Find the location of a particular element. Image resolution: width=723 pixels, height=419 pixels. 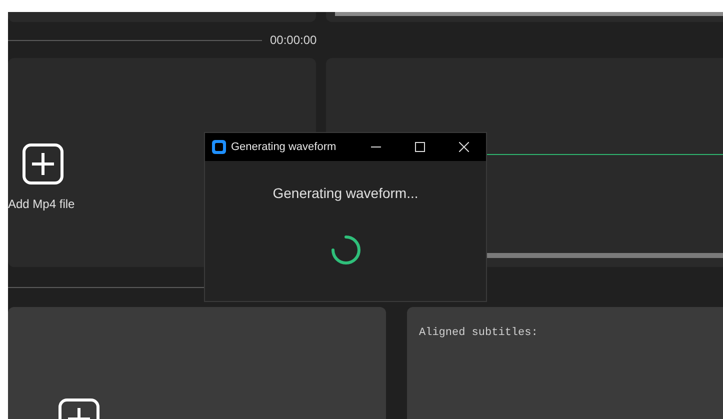

window-title: Generating waveform is located at coordinates (283, 147).